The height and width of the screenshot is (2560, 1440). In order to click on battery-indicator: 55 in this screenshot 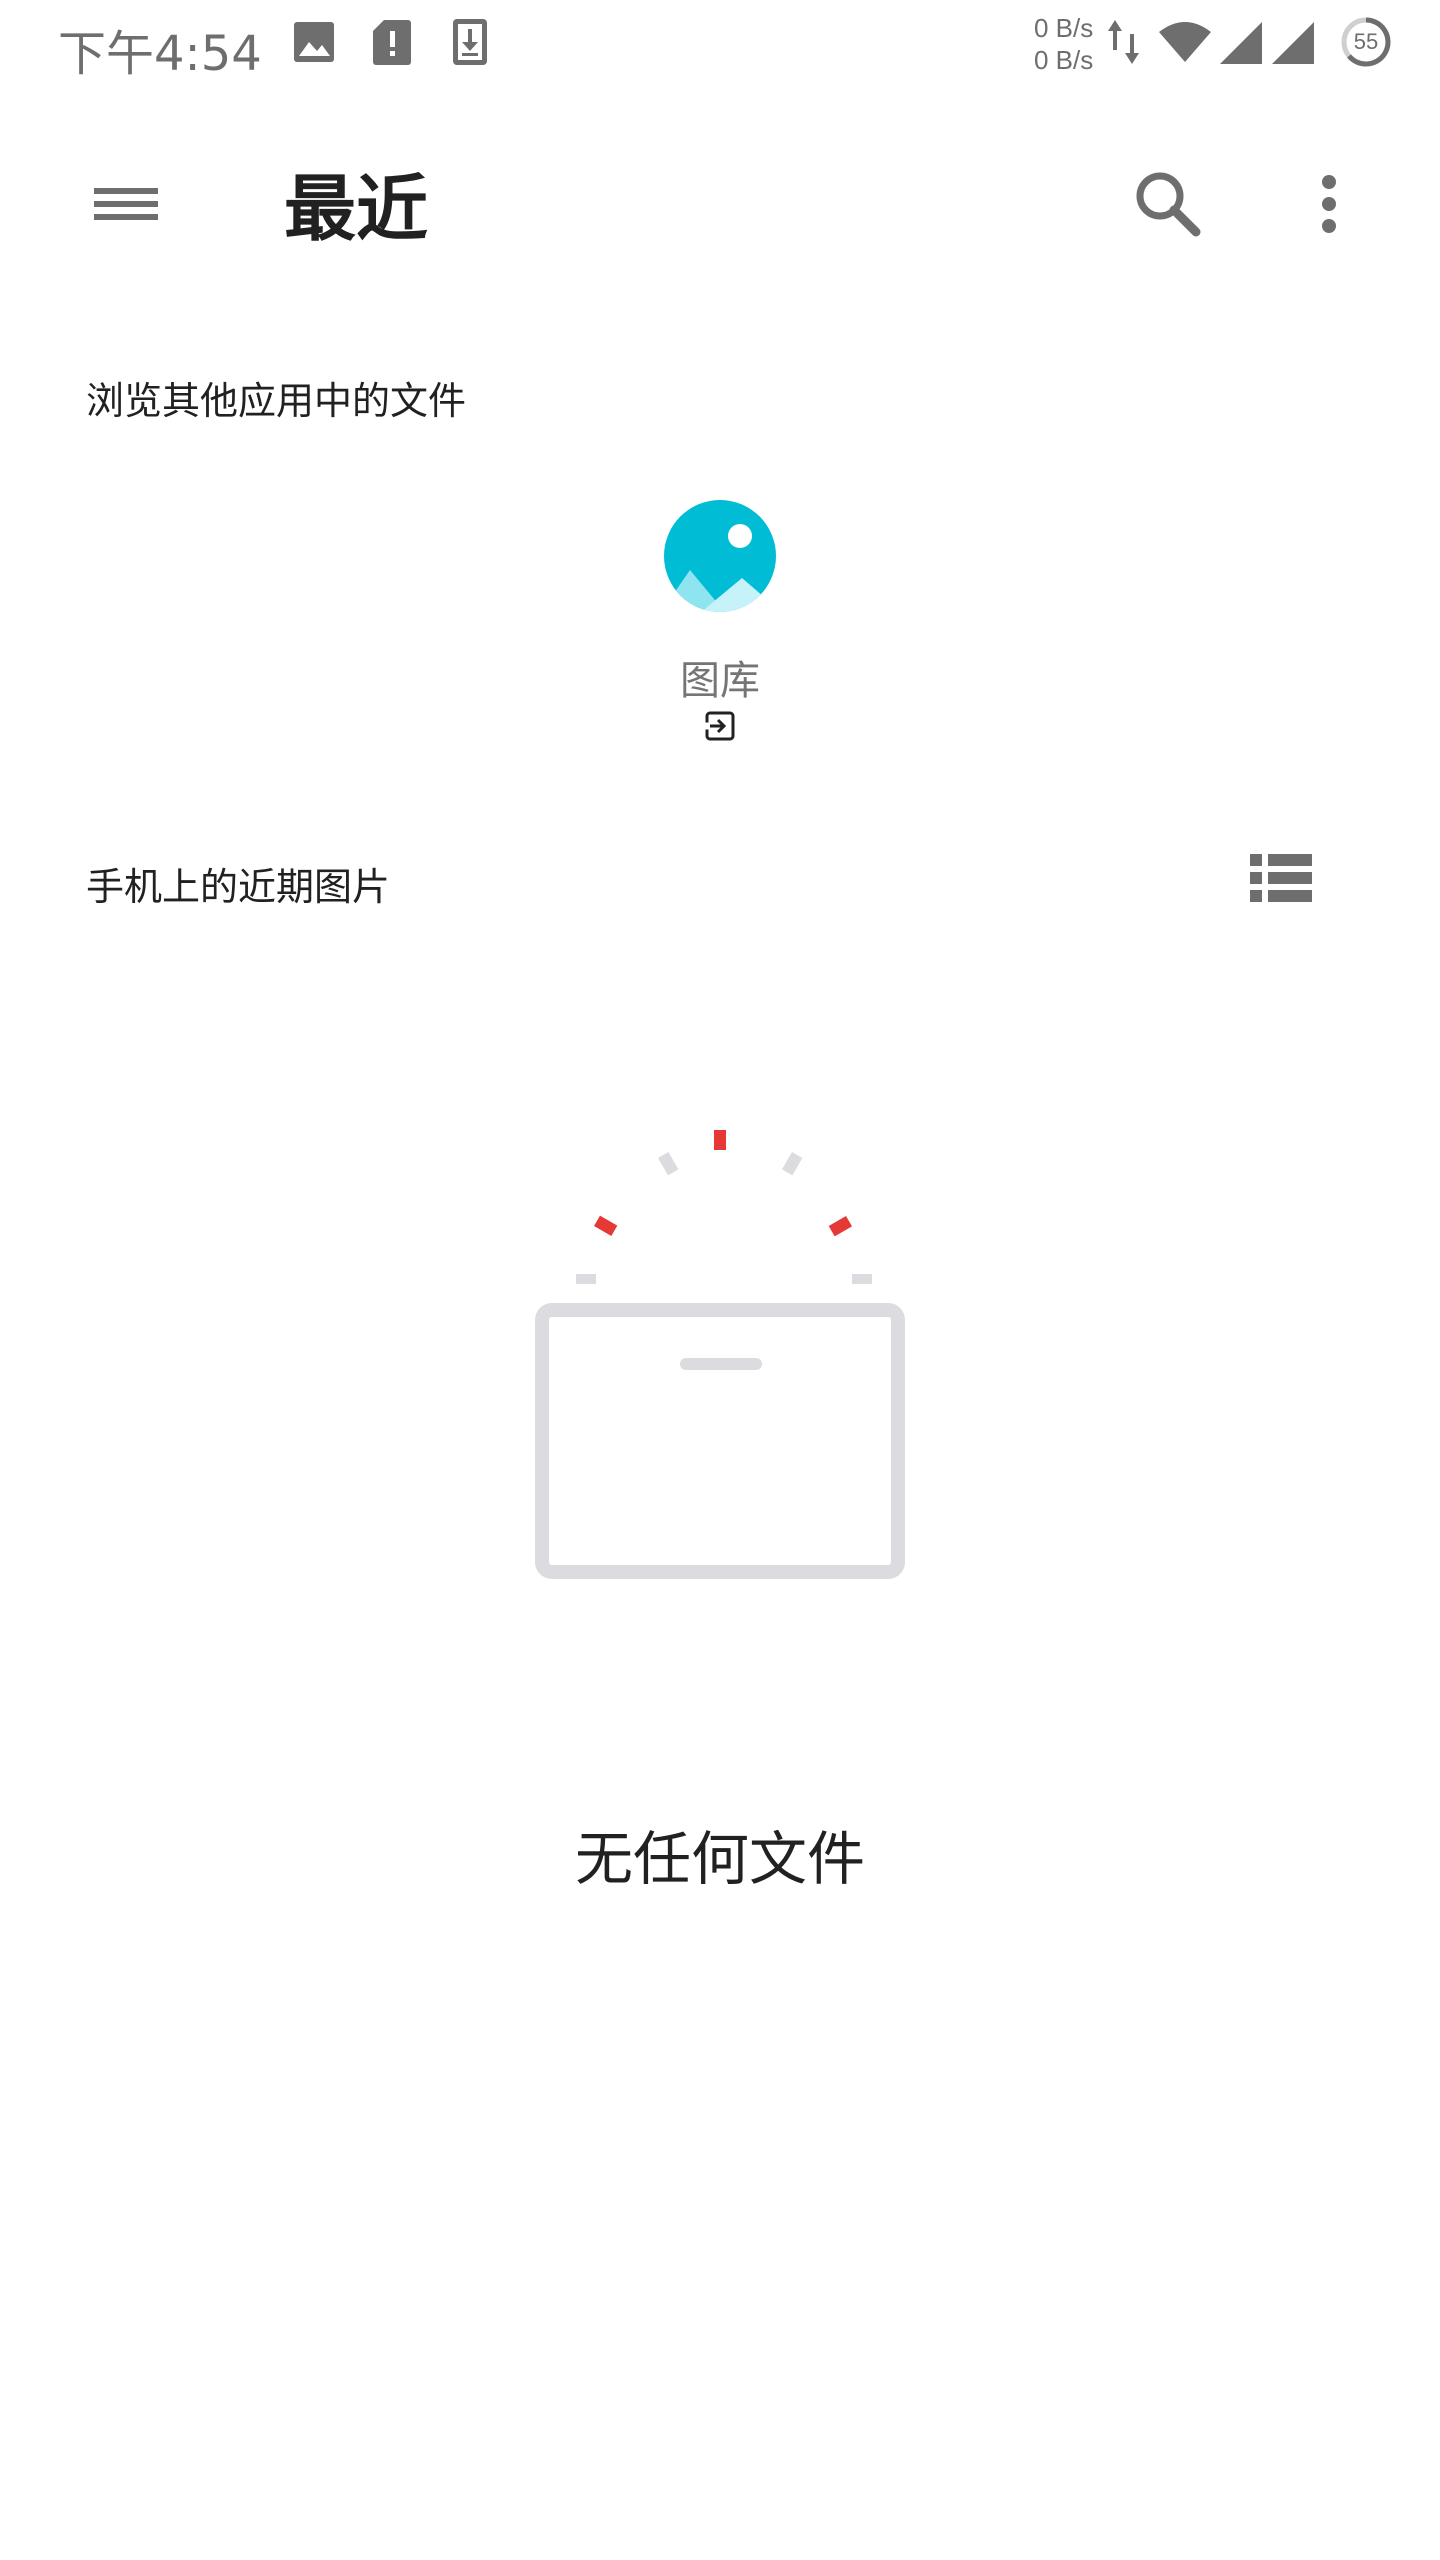, I will do `click(1366, 42)`.